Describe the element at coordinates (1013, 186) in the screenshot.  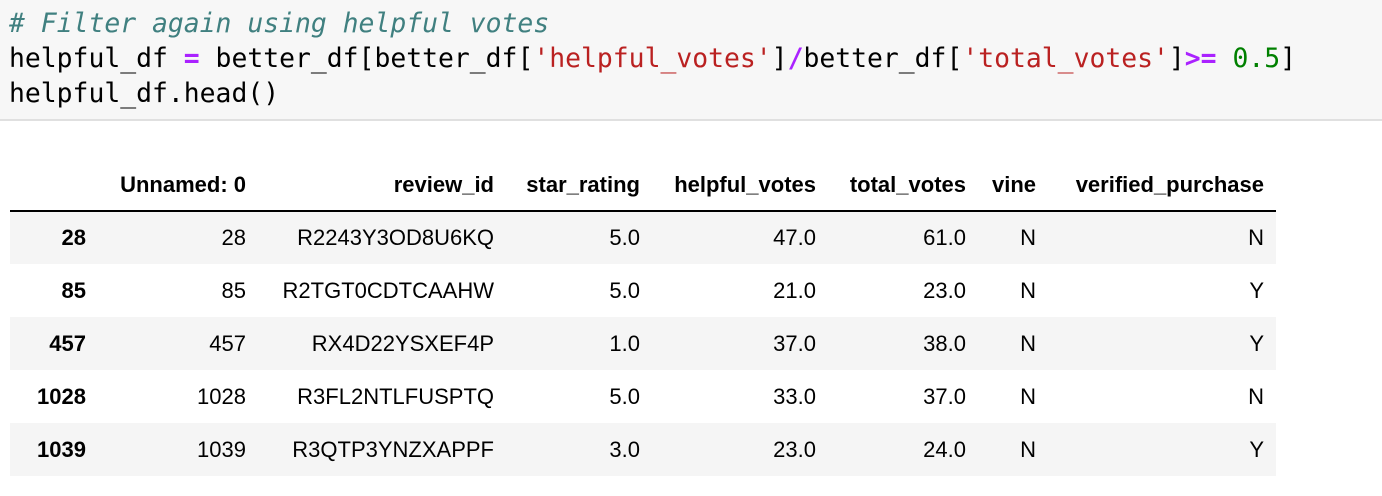
I see `column-header: vine` at that location.